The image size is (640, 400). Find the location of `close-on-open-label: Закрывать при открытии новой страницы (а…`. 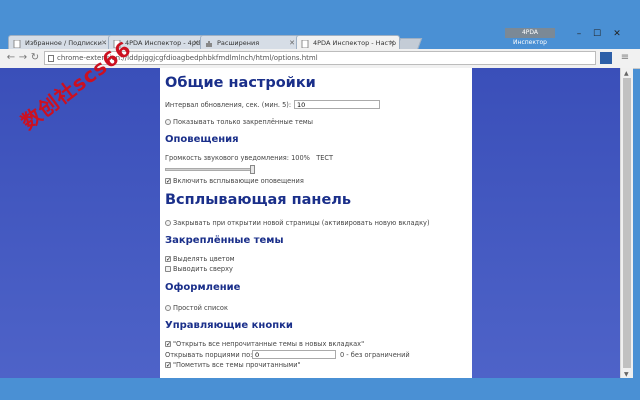

close-on-open-label: Закрывать при открытии новой страницы (а… is located at coordinates (301, 223).